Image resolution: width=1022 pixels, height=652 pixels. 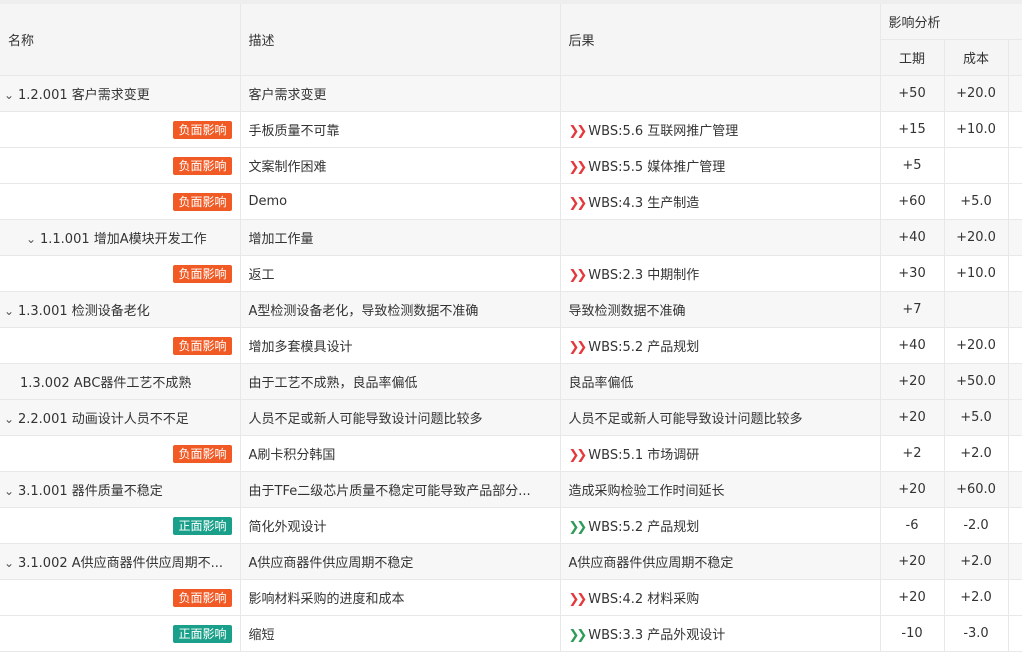 I want to click on column-header-description: 描述, so click(x=400, y=40).